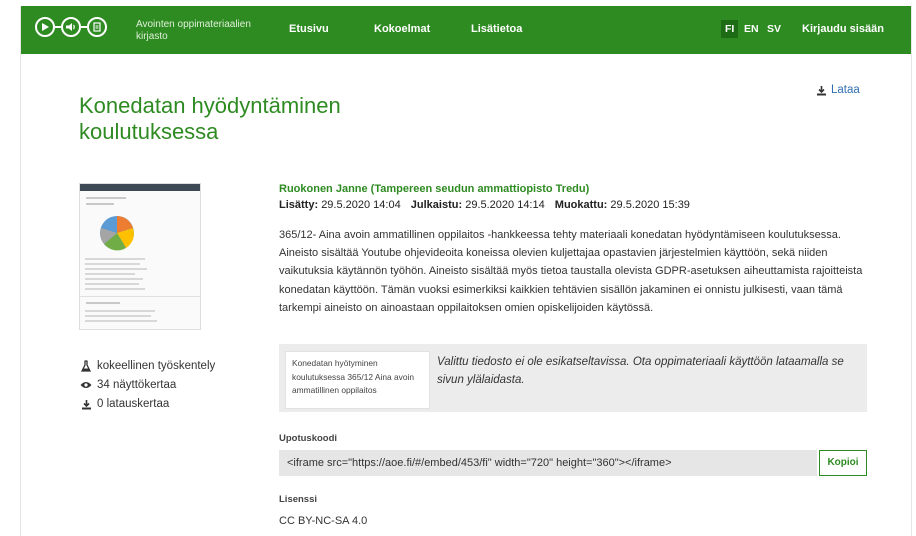 The image size is (916, 536). Describe the element at coordinates (210, 118) in the screenshot. I see `page-title: Konedatan hyödyntäminen koulutuksessa` at that location.